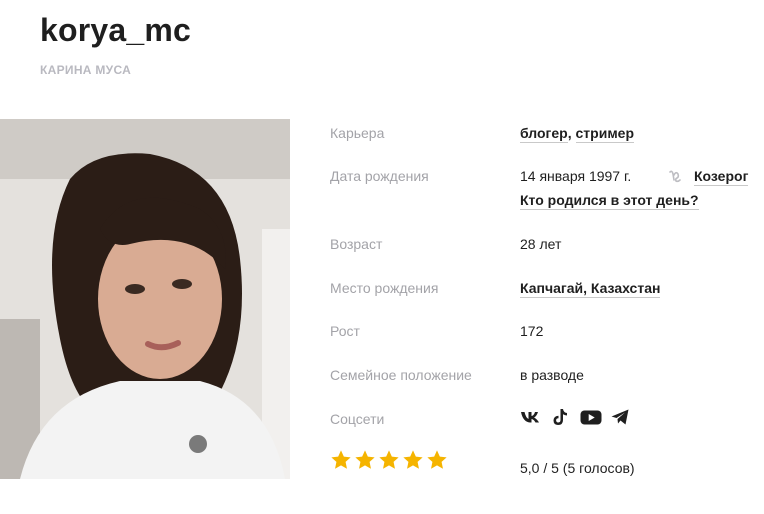  Describe the element at coordinates (401, 375) in the screenshot. I see `marital-status-label: Семейное положение` at that location.